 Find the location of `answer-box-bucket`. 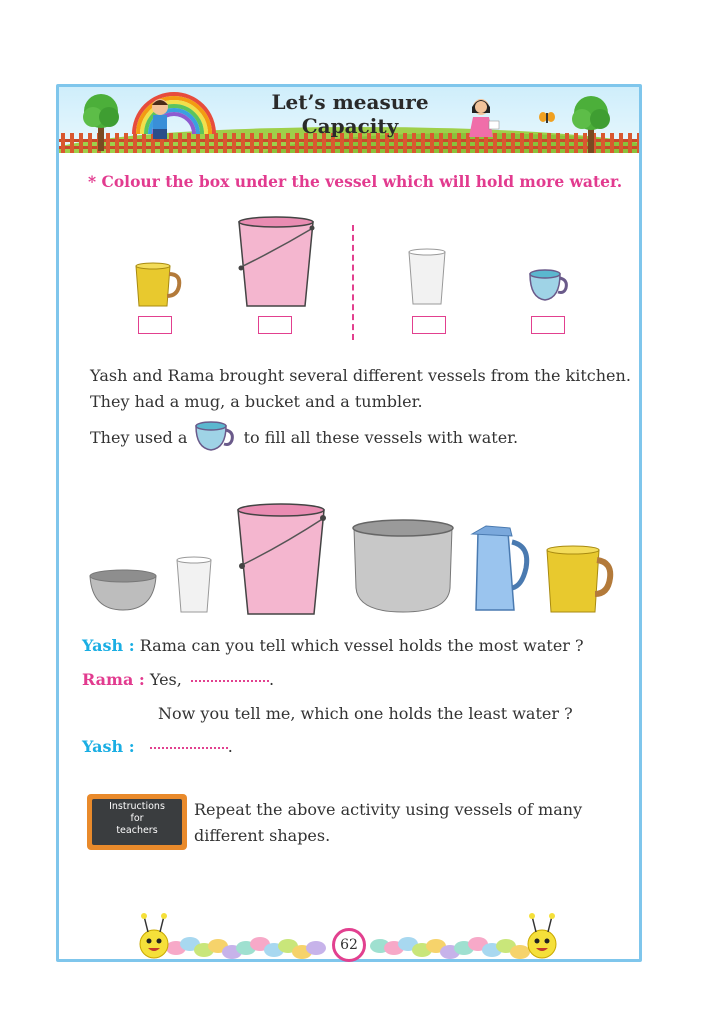

answer-box-bucket is located at coordinates (275, 325).